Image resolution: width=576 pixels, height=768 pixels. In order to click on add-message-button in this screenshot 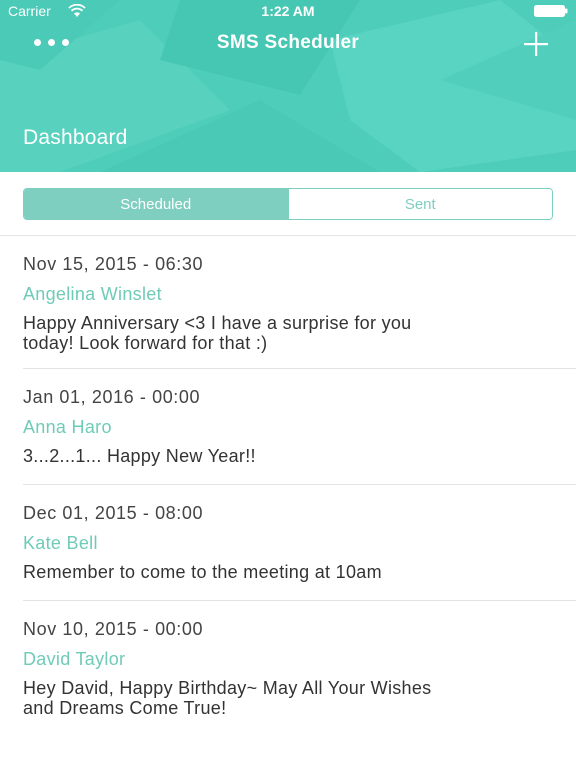, I will do `click(536, 44)`.